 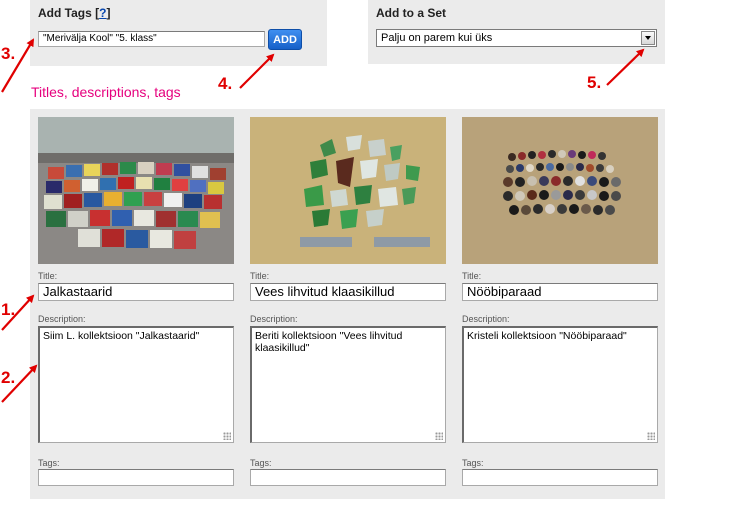 What do you see at coordinates (49, 463) in the screenshot?
I see `tags-label-1: Tags:` at bounding box center [49, 463].